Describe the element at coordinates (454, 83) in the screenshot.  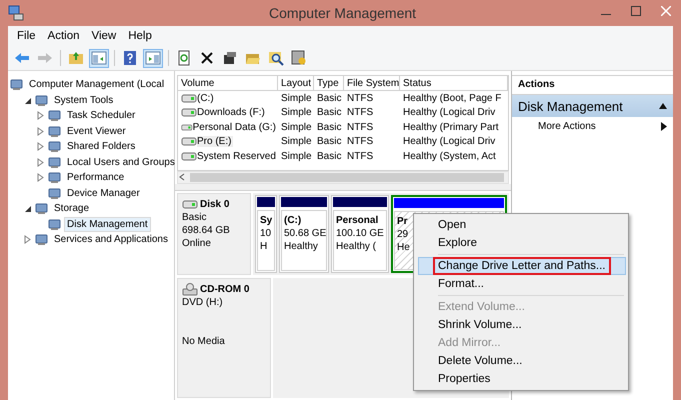
I see `column-header: Status` at that location.